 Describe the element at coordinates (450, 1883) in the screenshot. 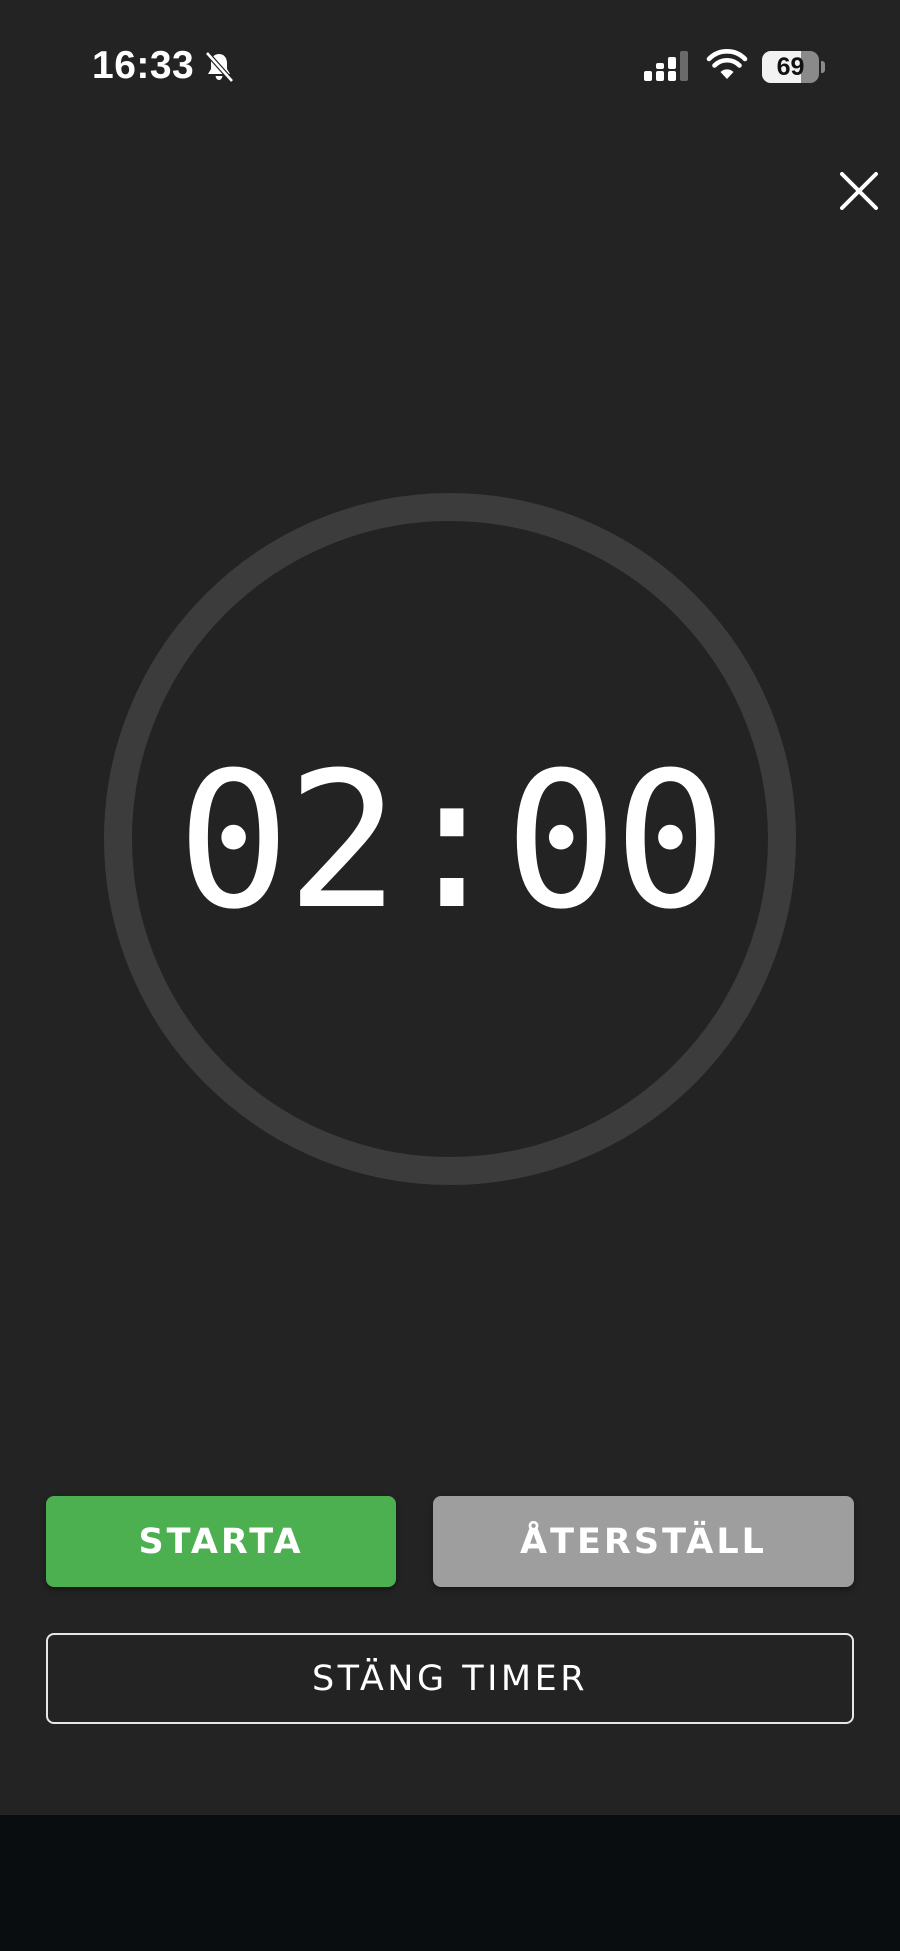

I see `bottom-system-bar` at that location.